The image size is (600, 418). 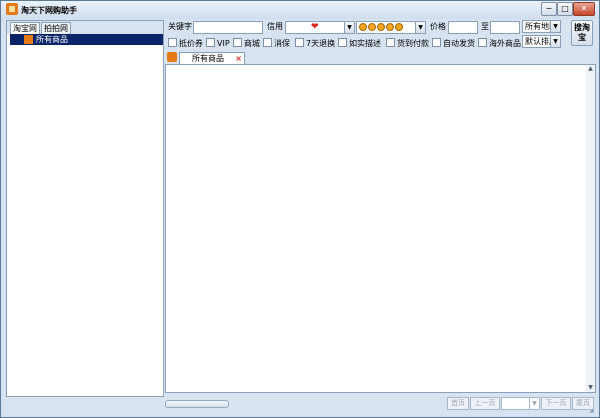 What do you see at coordinates (218, 43) in the screenshot?
I see `filter-vip: VIP` at bounding box center [218, 43].